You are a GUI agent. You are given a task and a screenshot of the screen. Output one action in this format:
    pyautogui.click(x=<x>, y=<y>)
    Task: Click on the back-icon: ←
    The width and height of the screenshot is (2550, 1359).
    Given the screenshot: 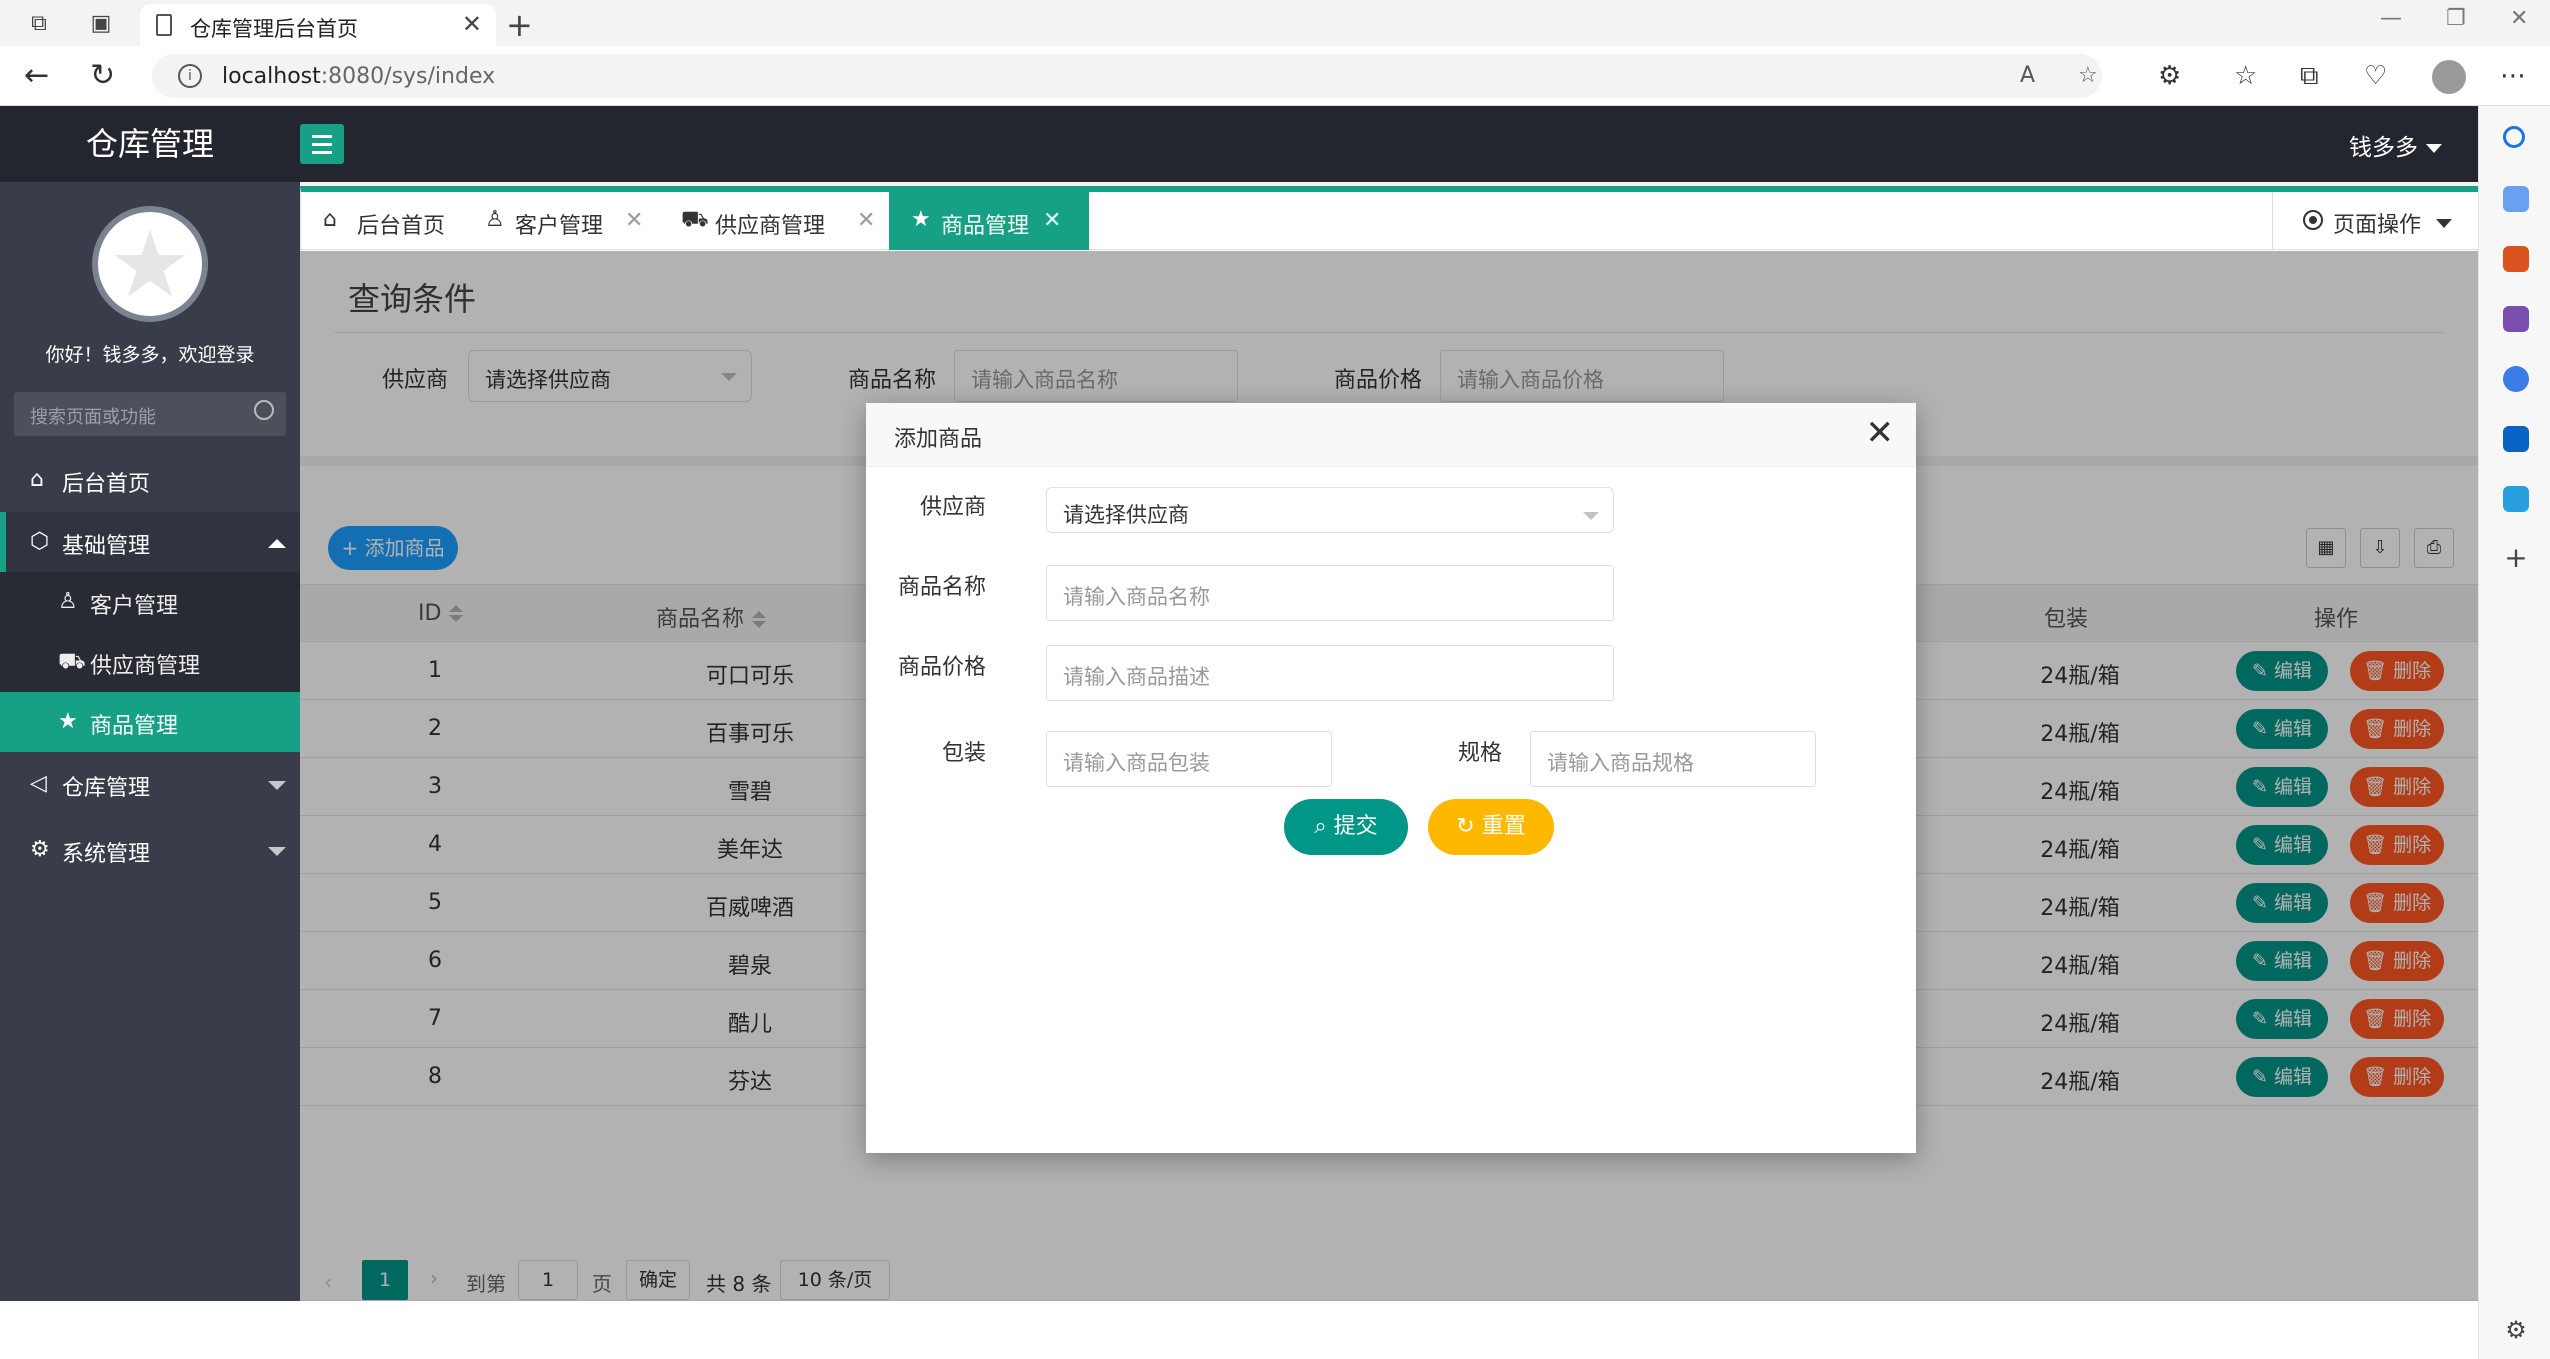 What is the action you would take?
    pyautogui.click(x=36, y=75)
    